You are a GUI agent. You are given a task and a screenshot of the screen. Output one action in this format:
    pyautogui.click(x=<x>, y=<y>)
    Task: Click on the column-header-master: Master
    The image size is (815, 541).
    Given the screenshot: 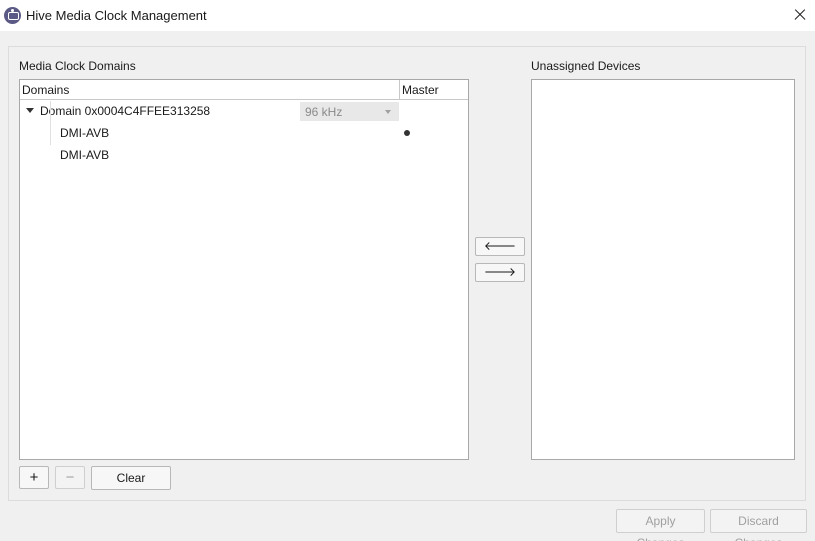 What is the action you would take?
    pyautogui.click(x=420, y=90)
    